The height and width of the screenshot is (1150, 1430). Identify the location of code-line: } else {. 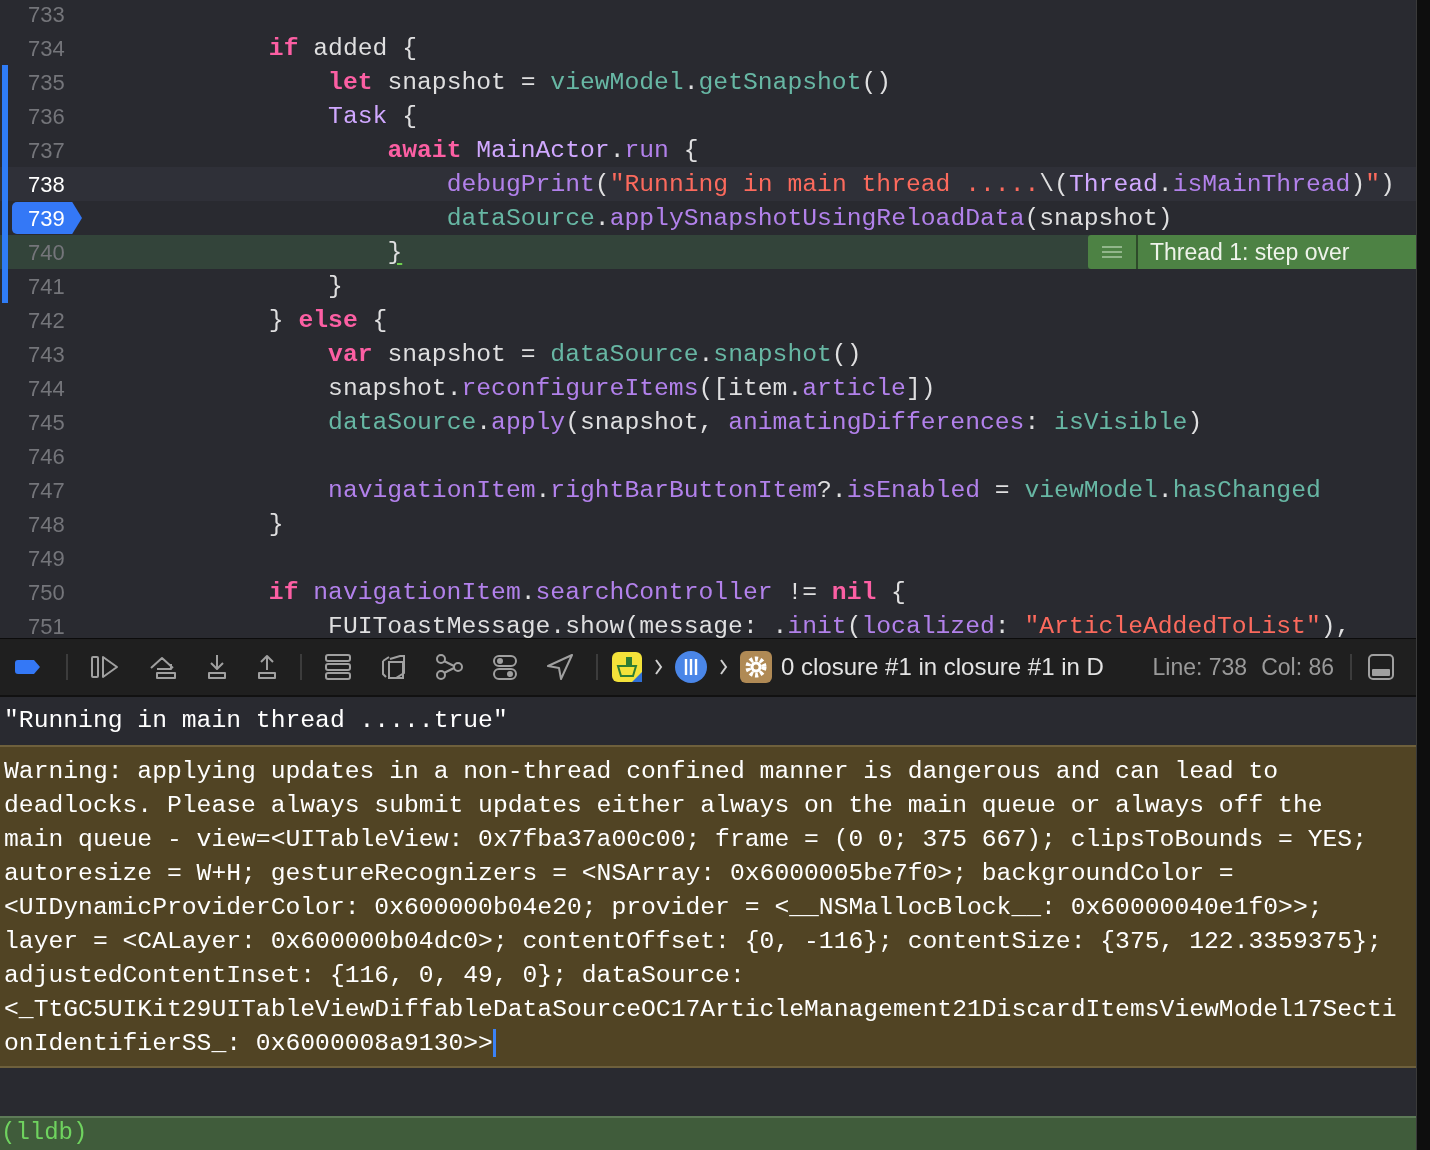
(328, 320).